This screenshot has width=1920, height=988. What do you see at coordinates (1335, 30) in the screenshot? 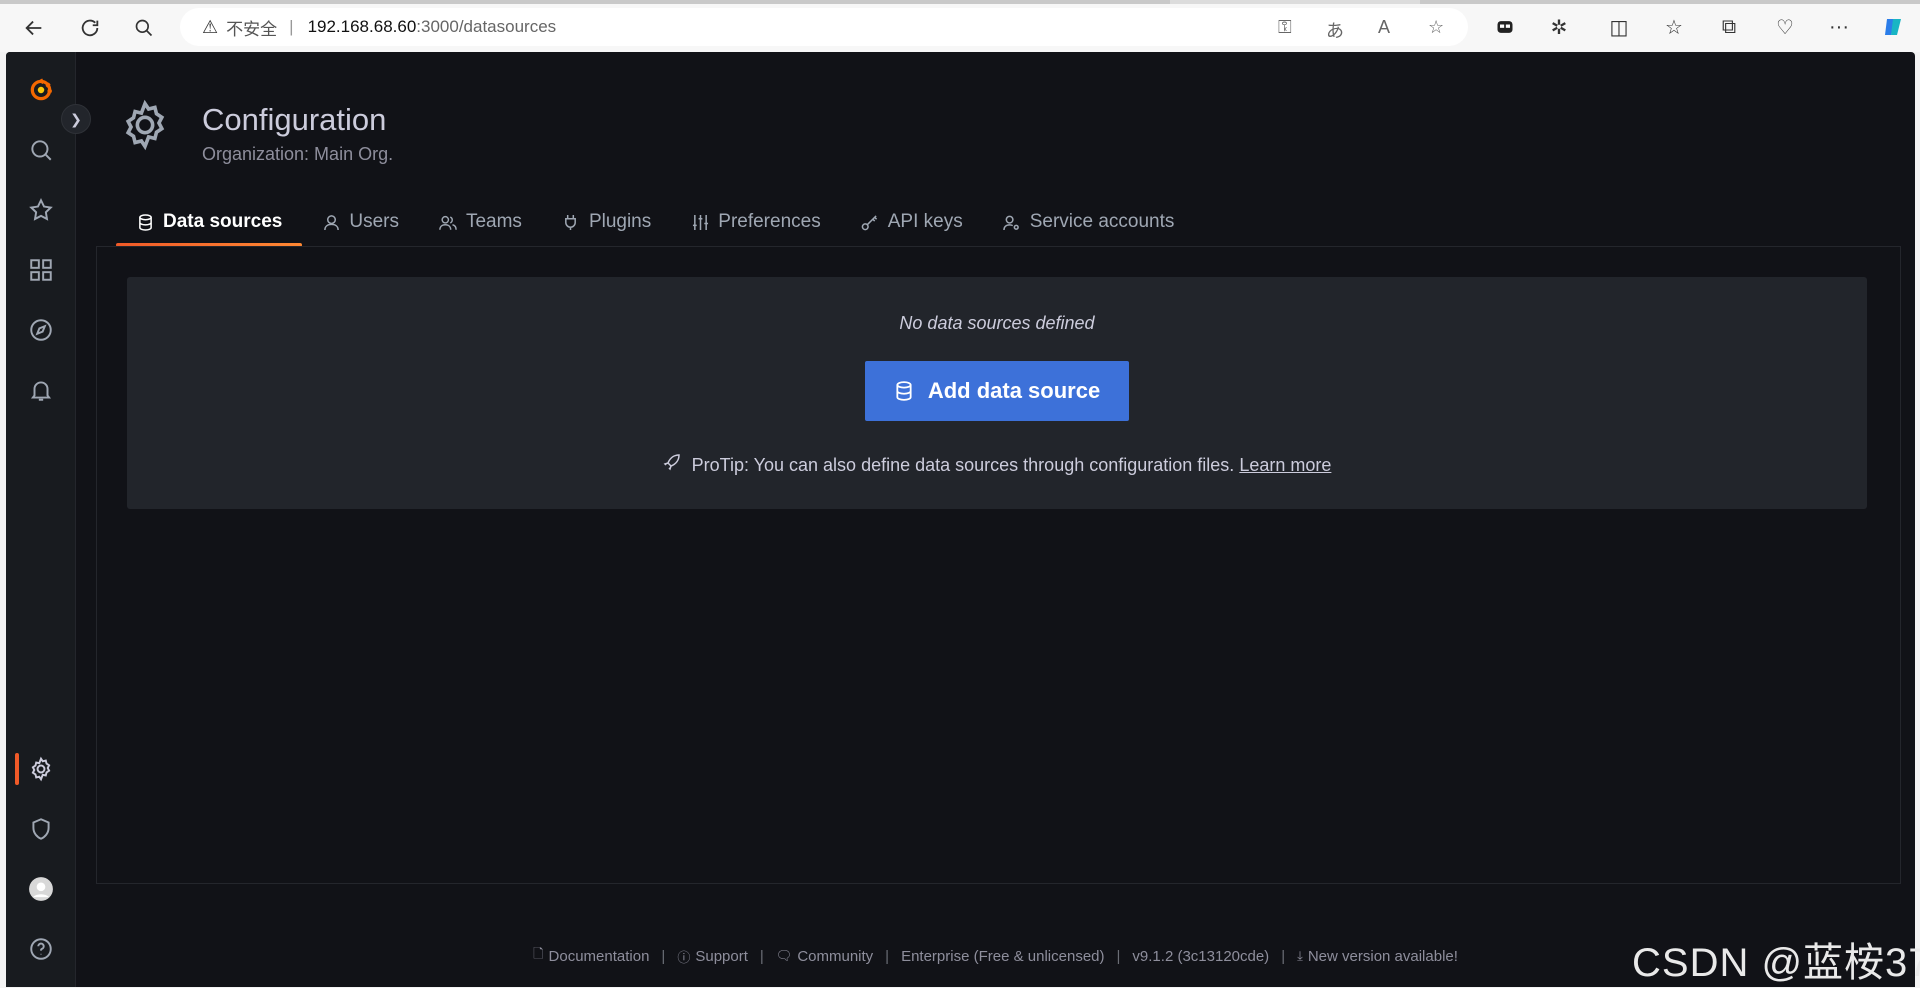
I see `translate-icon: あ` at bounding box center [1335, 30].